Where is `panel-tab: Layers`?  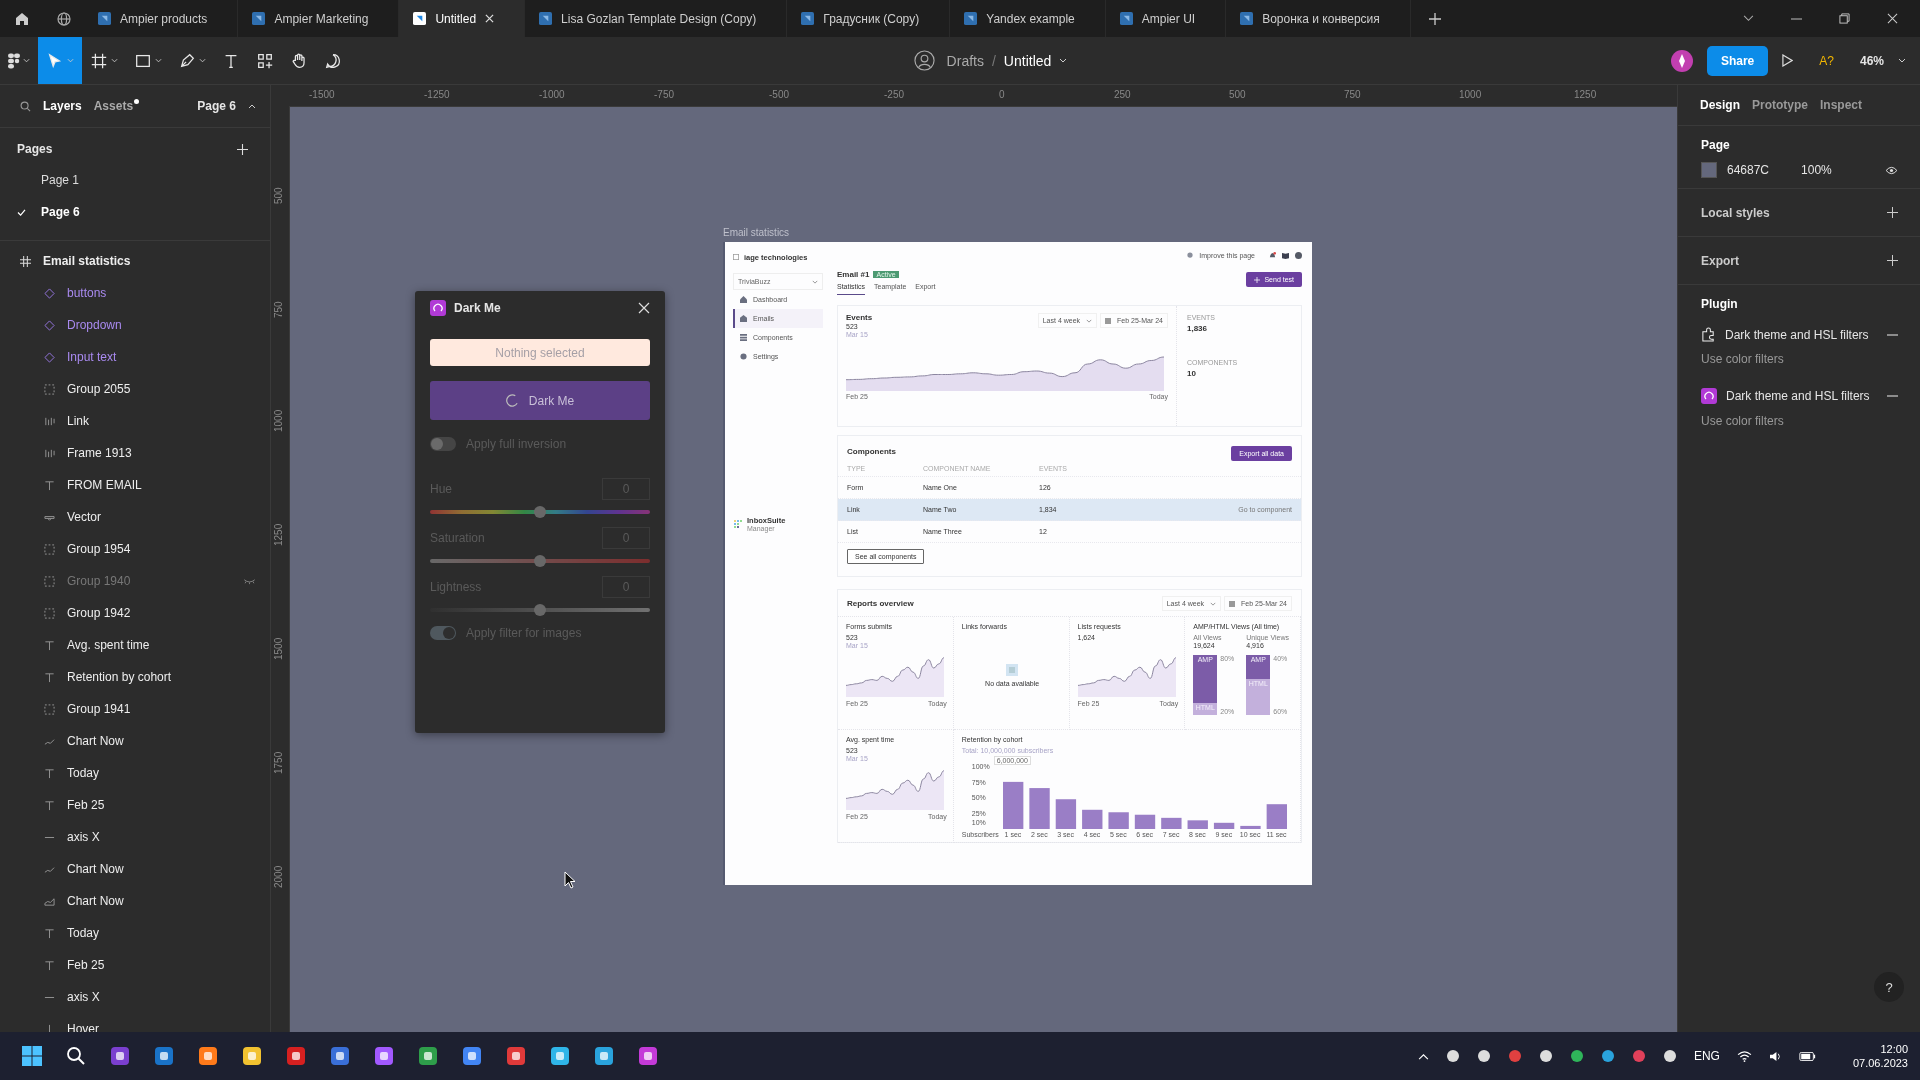
panel-tab: Layers is located at coordinates (62, 106).